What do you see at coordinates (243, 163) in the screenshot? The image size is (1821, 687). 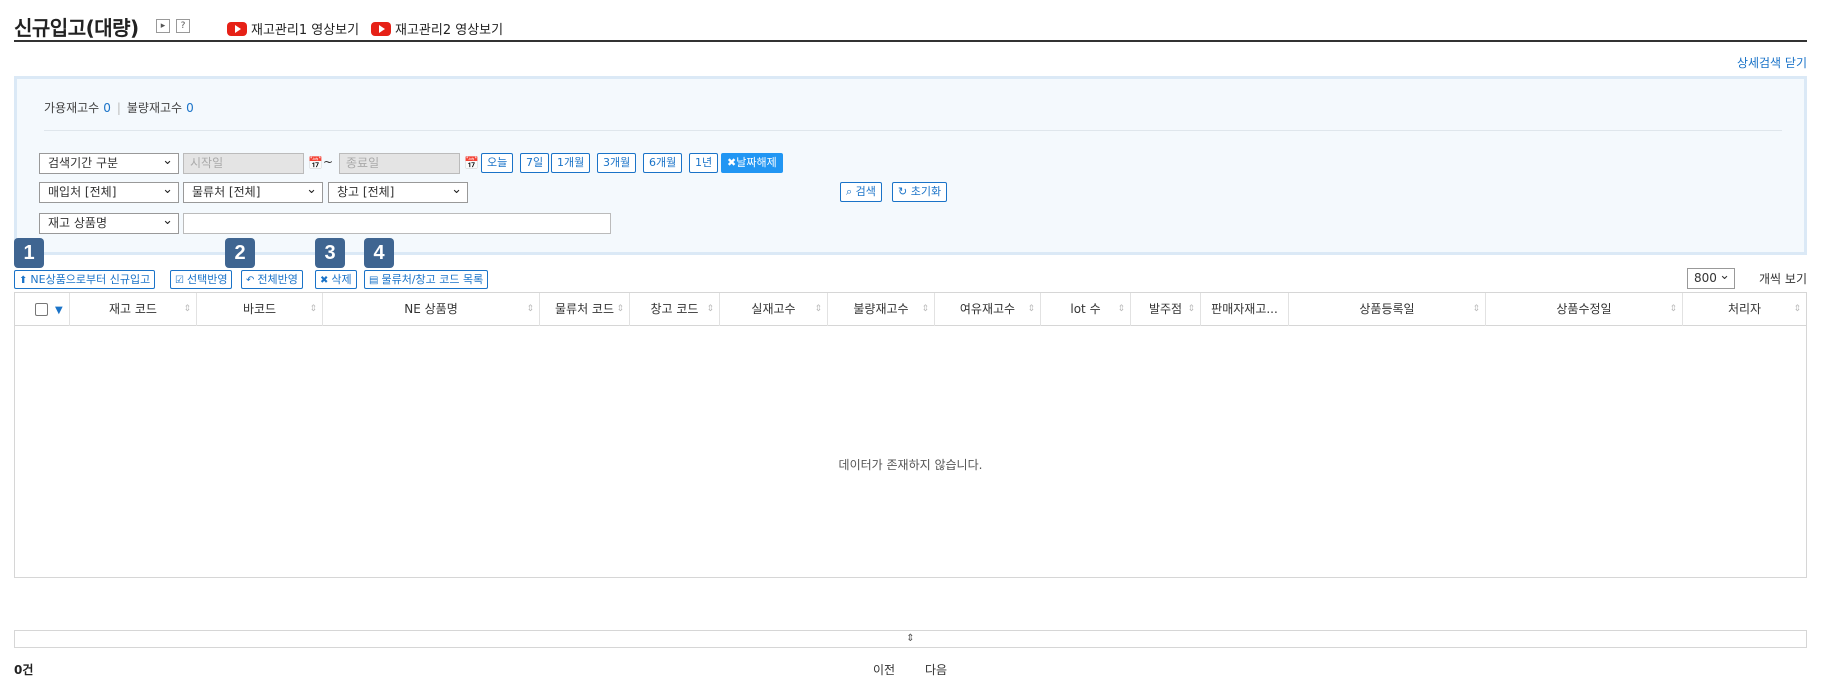 I see `start-date-input: 시작일` at bounding box center [243, 163].